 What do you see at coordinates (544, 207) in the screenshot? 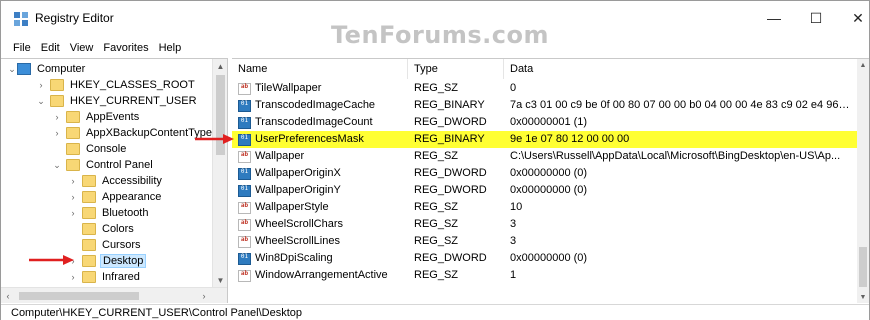
I see `value-row: ab WallpaperStyle REG_SZ 10` at bounding box center [544, 207].